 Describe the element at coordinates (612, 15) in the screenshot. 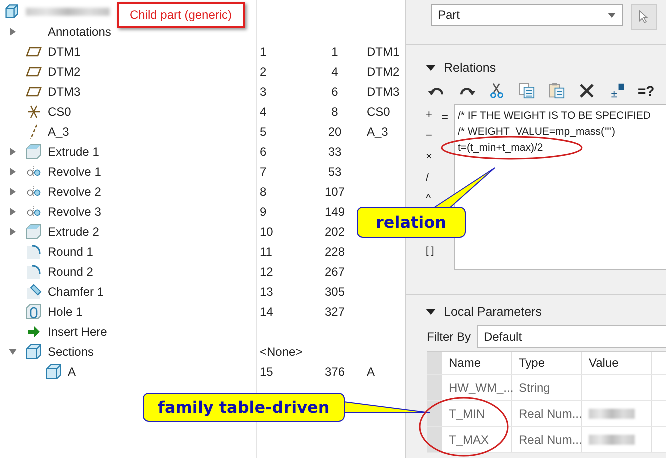

I see `dropdown-arrow-icon` at that location.